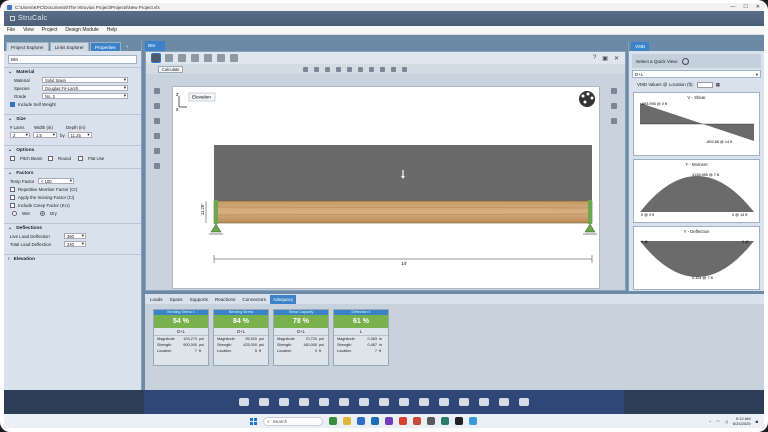 This screenshot has height=432, width=768. I want to click on self-weight-checkbox, so click(12, 104).